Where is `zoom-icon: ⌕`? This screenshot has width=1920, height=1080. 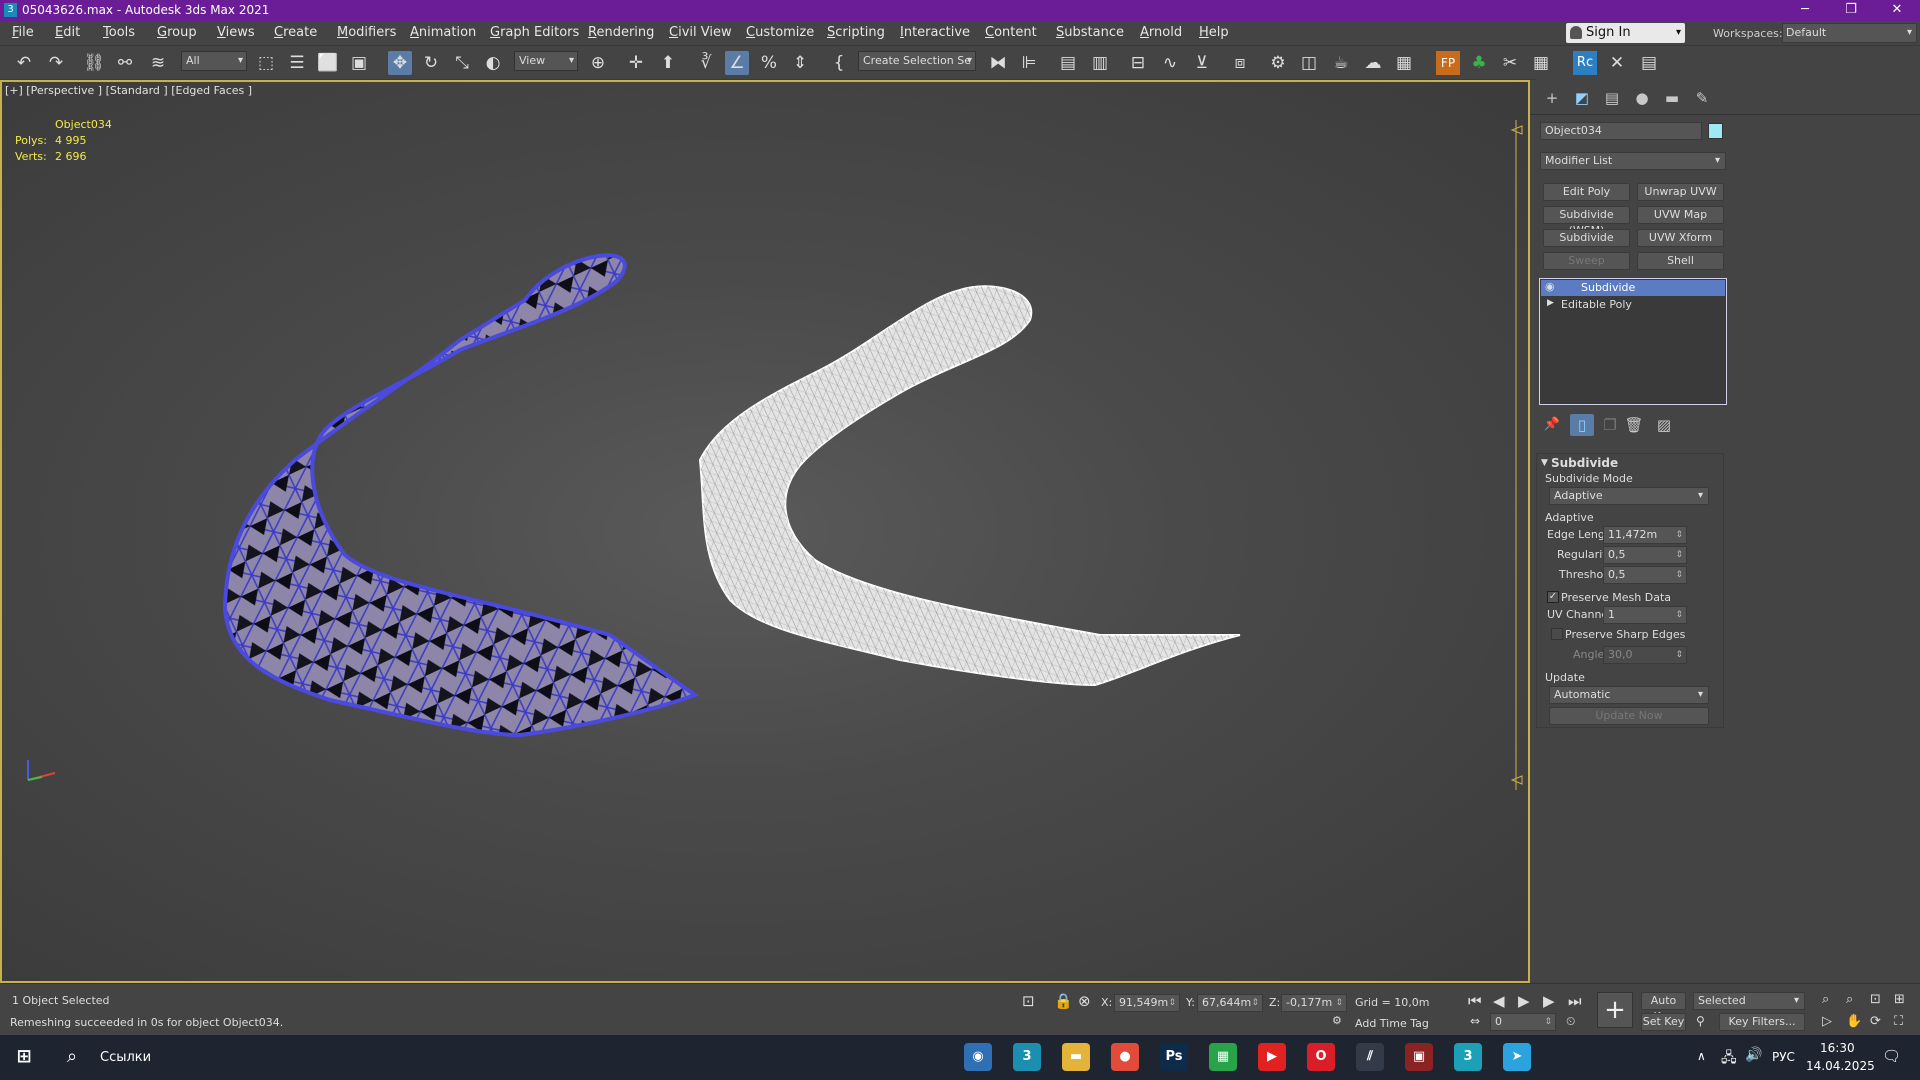 zoom-icon: ⌕ is located at coordinates (1825, 999).